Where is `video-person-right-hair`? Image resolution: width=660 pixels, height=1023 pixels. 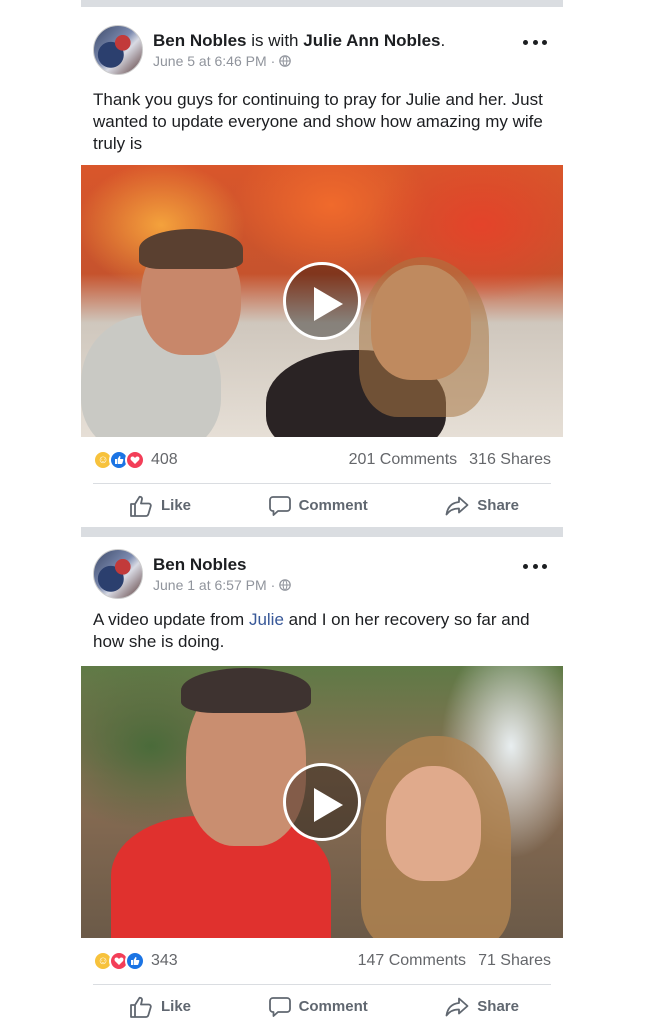 video-person-right-hair is located at coordinates (424, 337).